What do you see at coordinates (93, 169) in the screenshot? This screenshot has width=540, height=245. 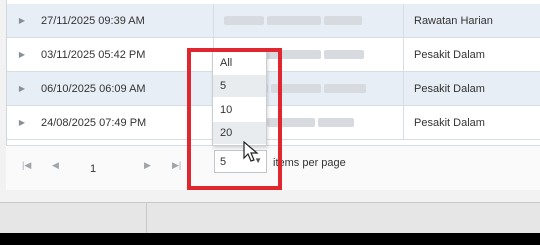 I see `current-page-number: 1` at bounding box center [93, 169].